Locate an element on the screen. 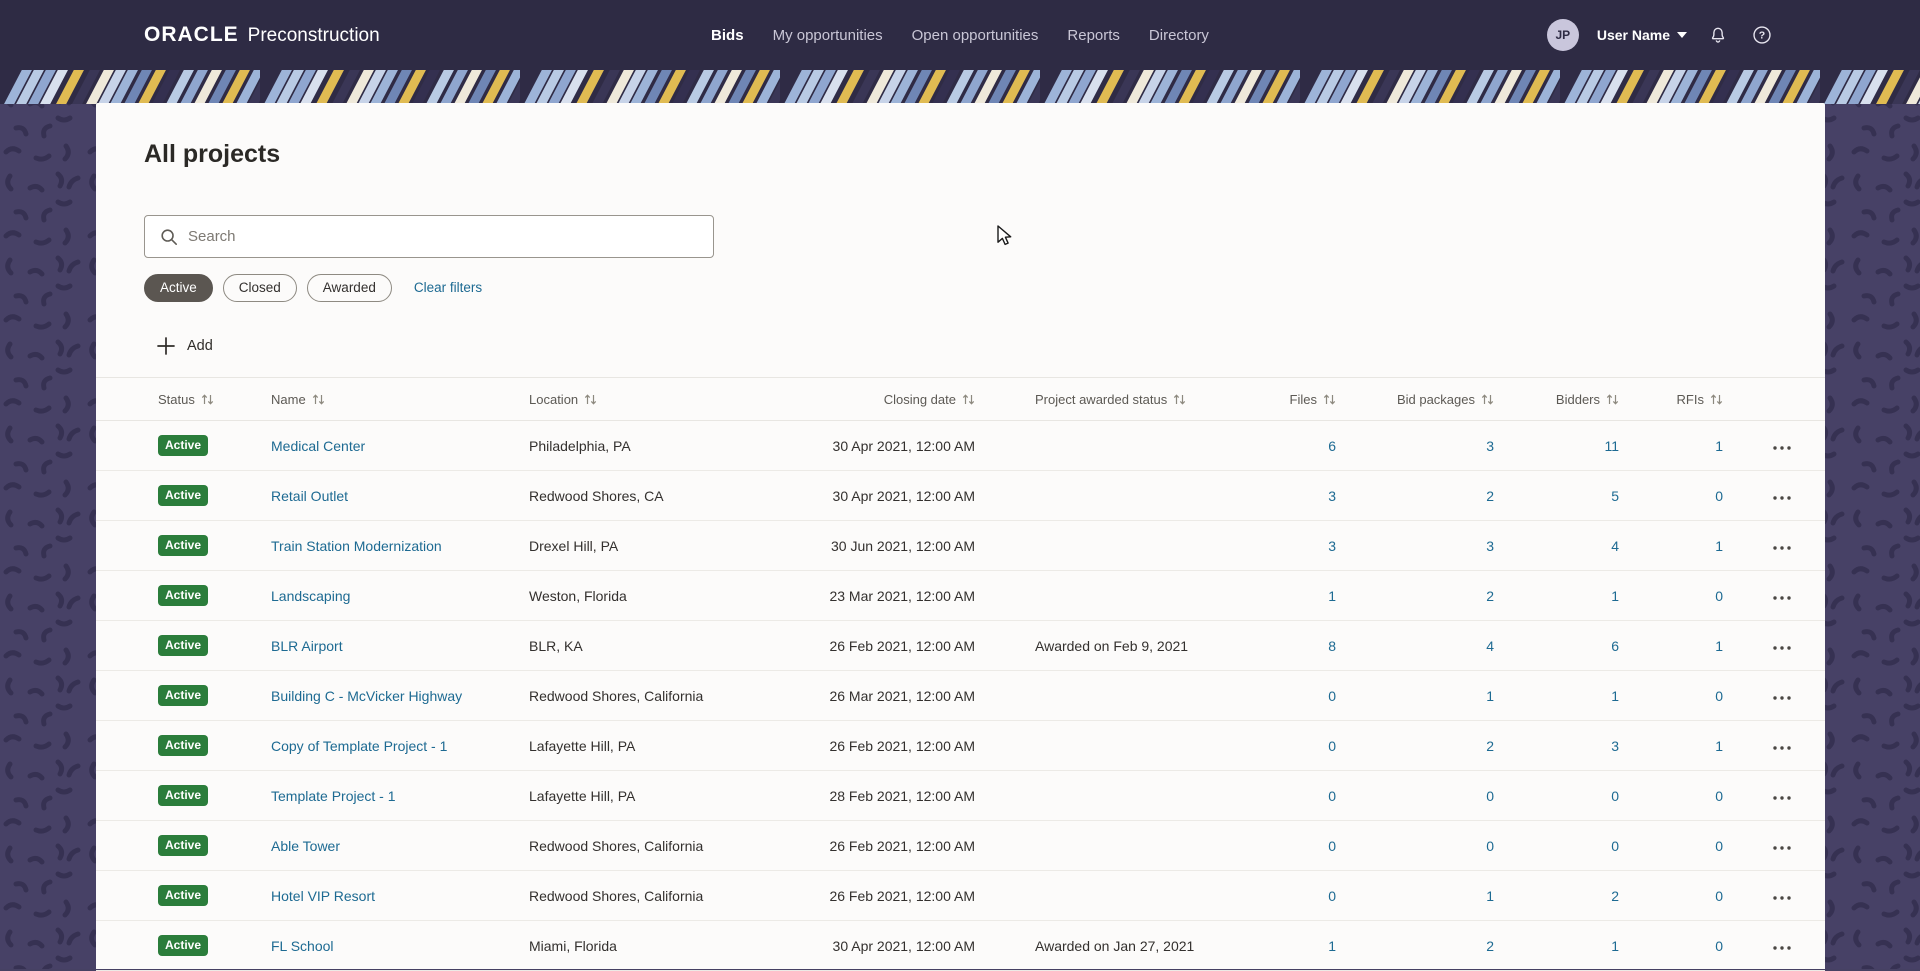 This screenshot has width=1920, height=971. column-header-bid-packages: Bid packages is located at coordinates (1431, 399).